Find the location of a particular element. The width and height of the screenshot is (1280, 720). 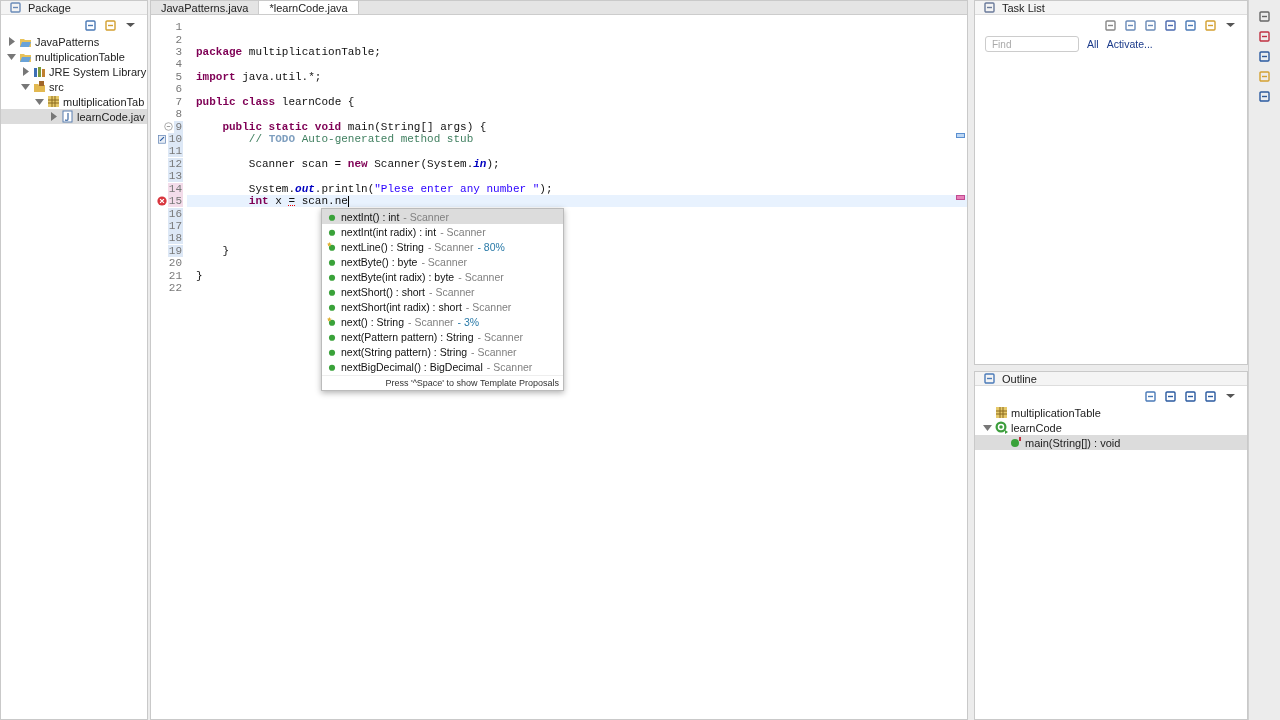

completion-item: nextByte() : byte - Scanner is located at coordinates (442, 262).